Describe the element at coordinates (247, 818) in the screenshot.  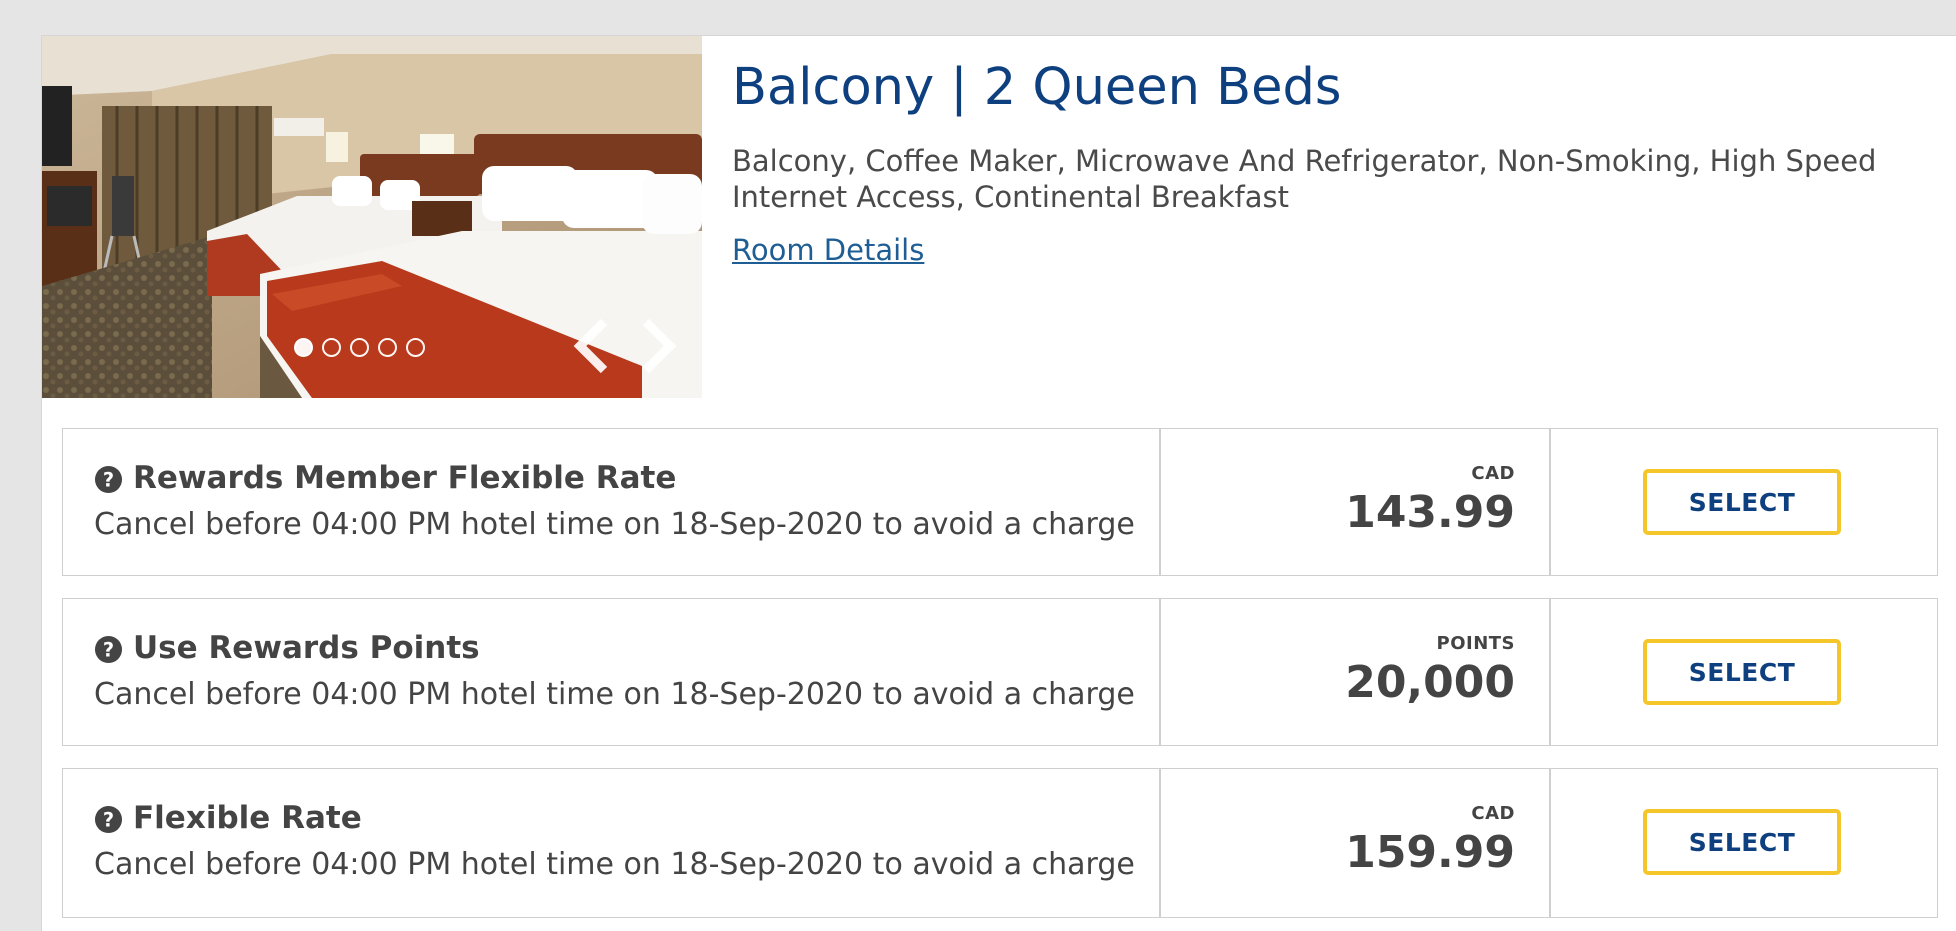
I see `rate-name: Flexible Rate` at that location.